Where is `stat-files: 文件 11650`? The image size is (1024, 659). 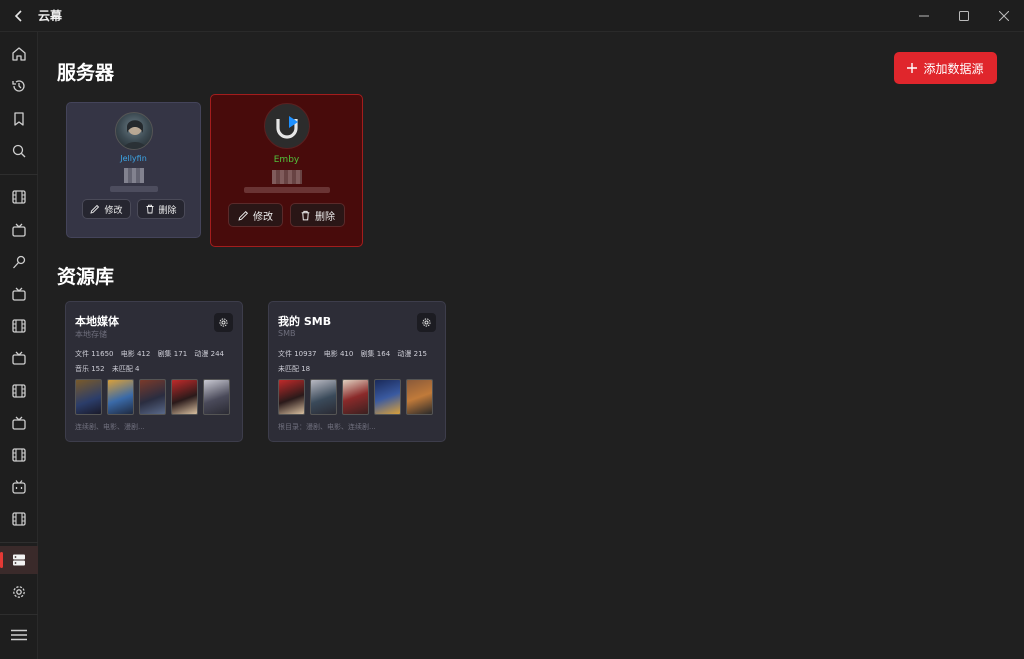 stat-files: 文件 11650 is located at coordinates (94, 354).